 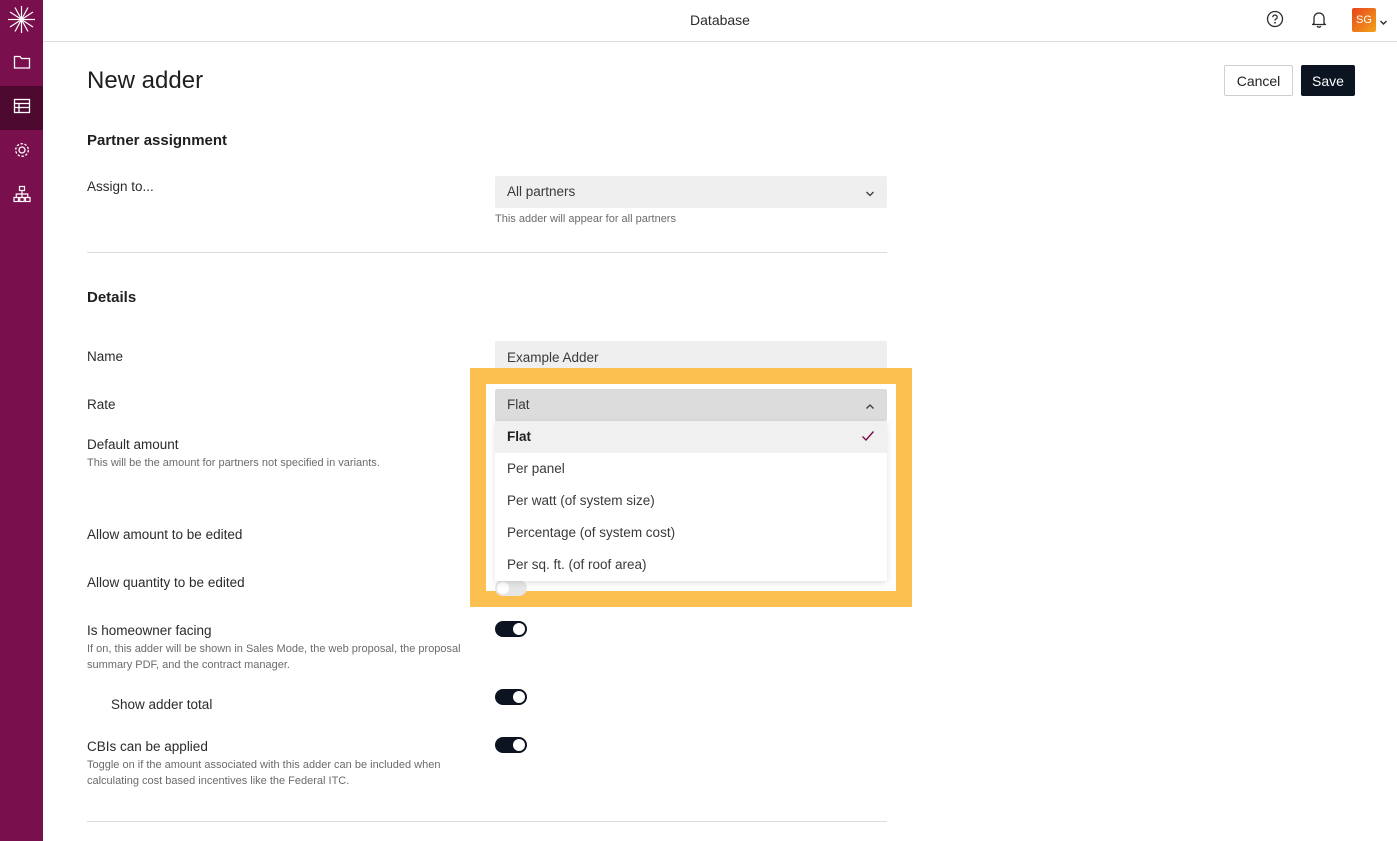 I want to click on allow-quantity-toggle, so click(x=511, y=588).